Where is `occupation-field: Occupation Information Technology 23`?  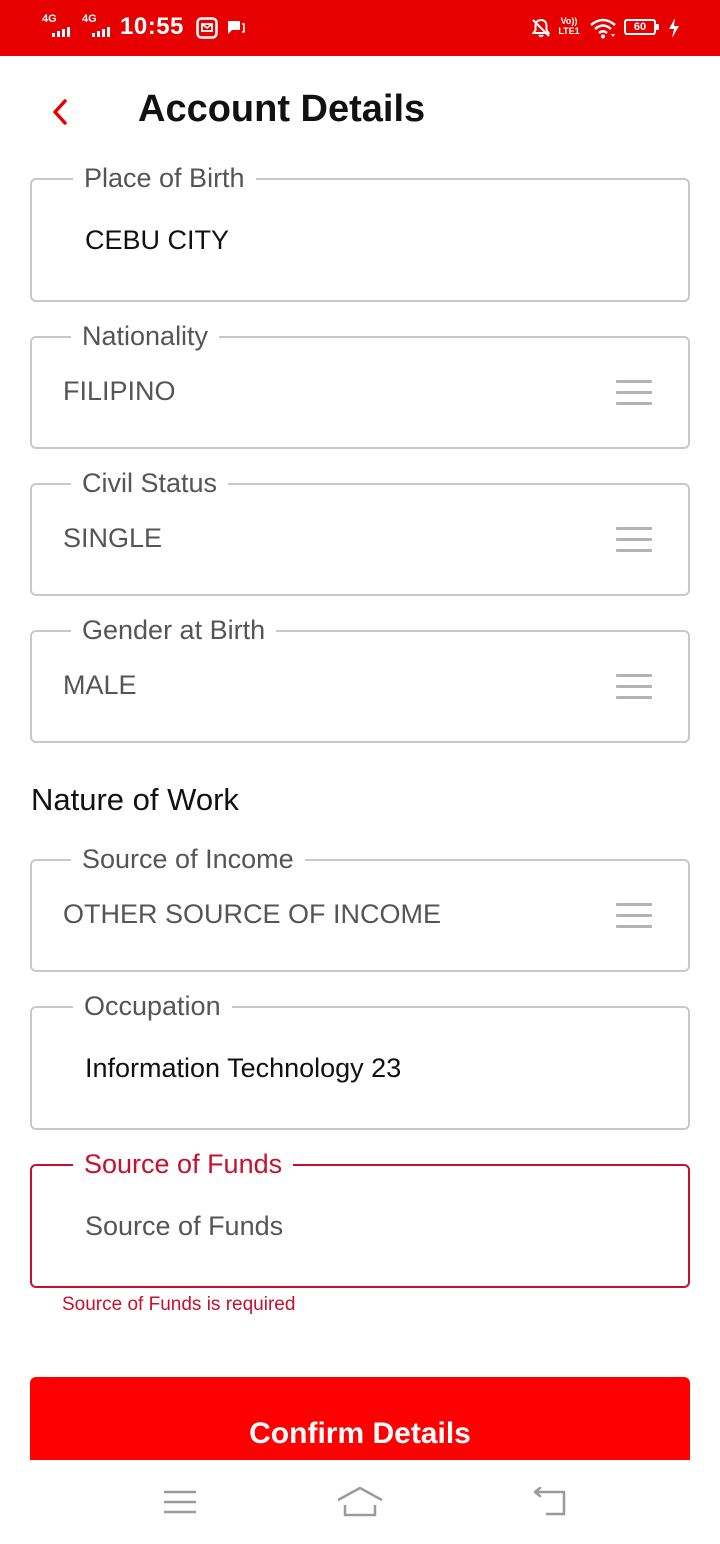
occupation-field: Occupation Information Technology 23 is located at coordinates (360, 1059).